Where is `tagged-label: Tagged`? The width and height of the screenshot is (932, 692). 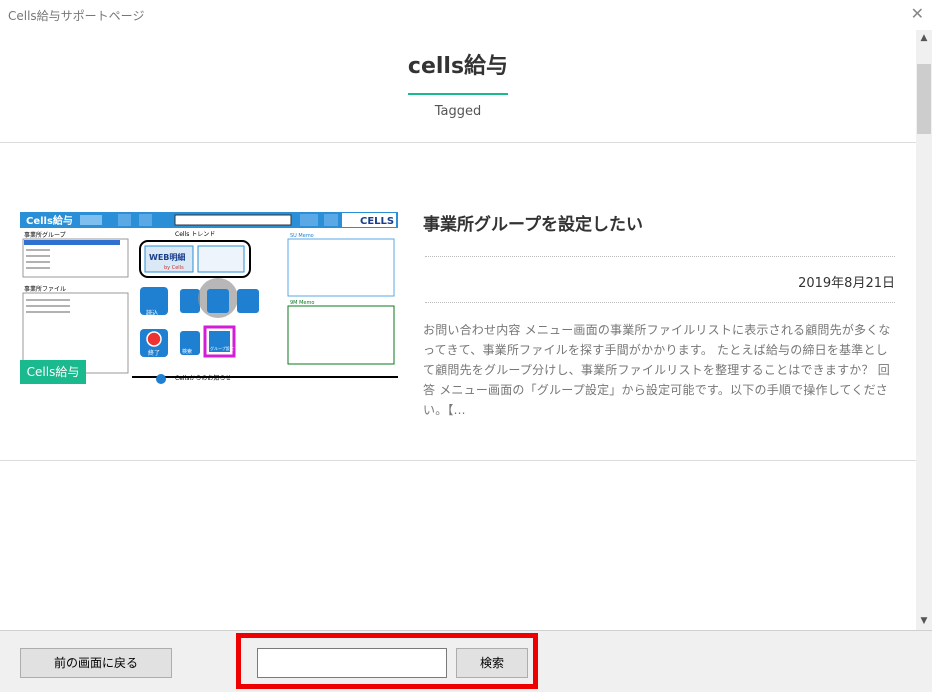
tagged-label: Tagged is located at coordinates (458, 111).